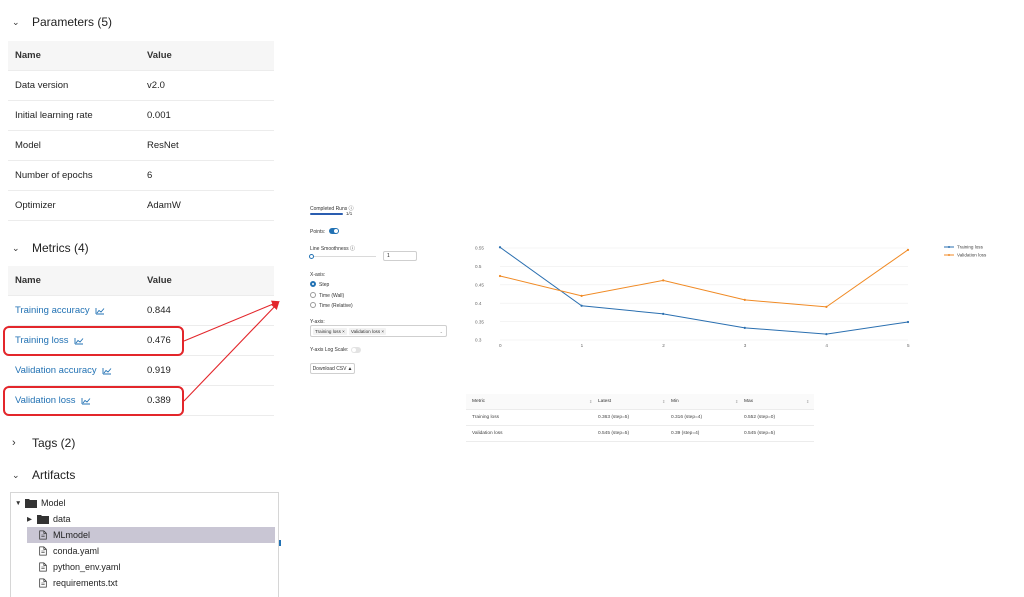 Image resolution: width=1024 pixels, height=597 pixels. Describe the element at coordinates (640, 402) in the screenshot. I see `metric-table-header: Metric ⇕ Latest ⇕ Min ⇕ Max ⇕` at that location.